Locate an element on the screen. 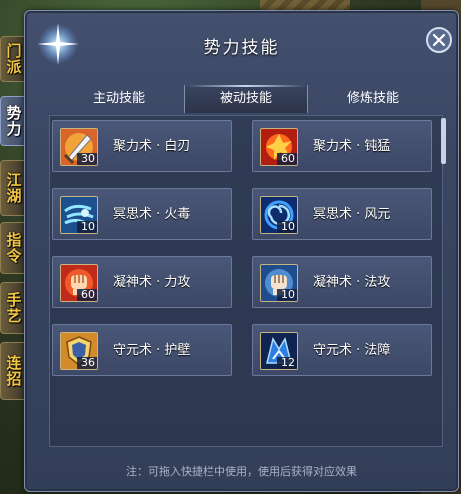 This screenshot has width=461, height=494. skill-name: 凝神术 · 法攻 is located at coordinates (352, 282).